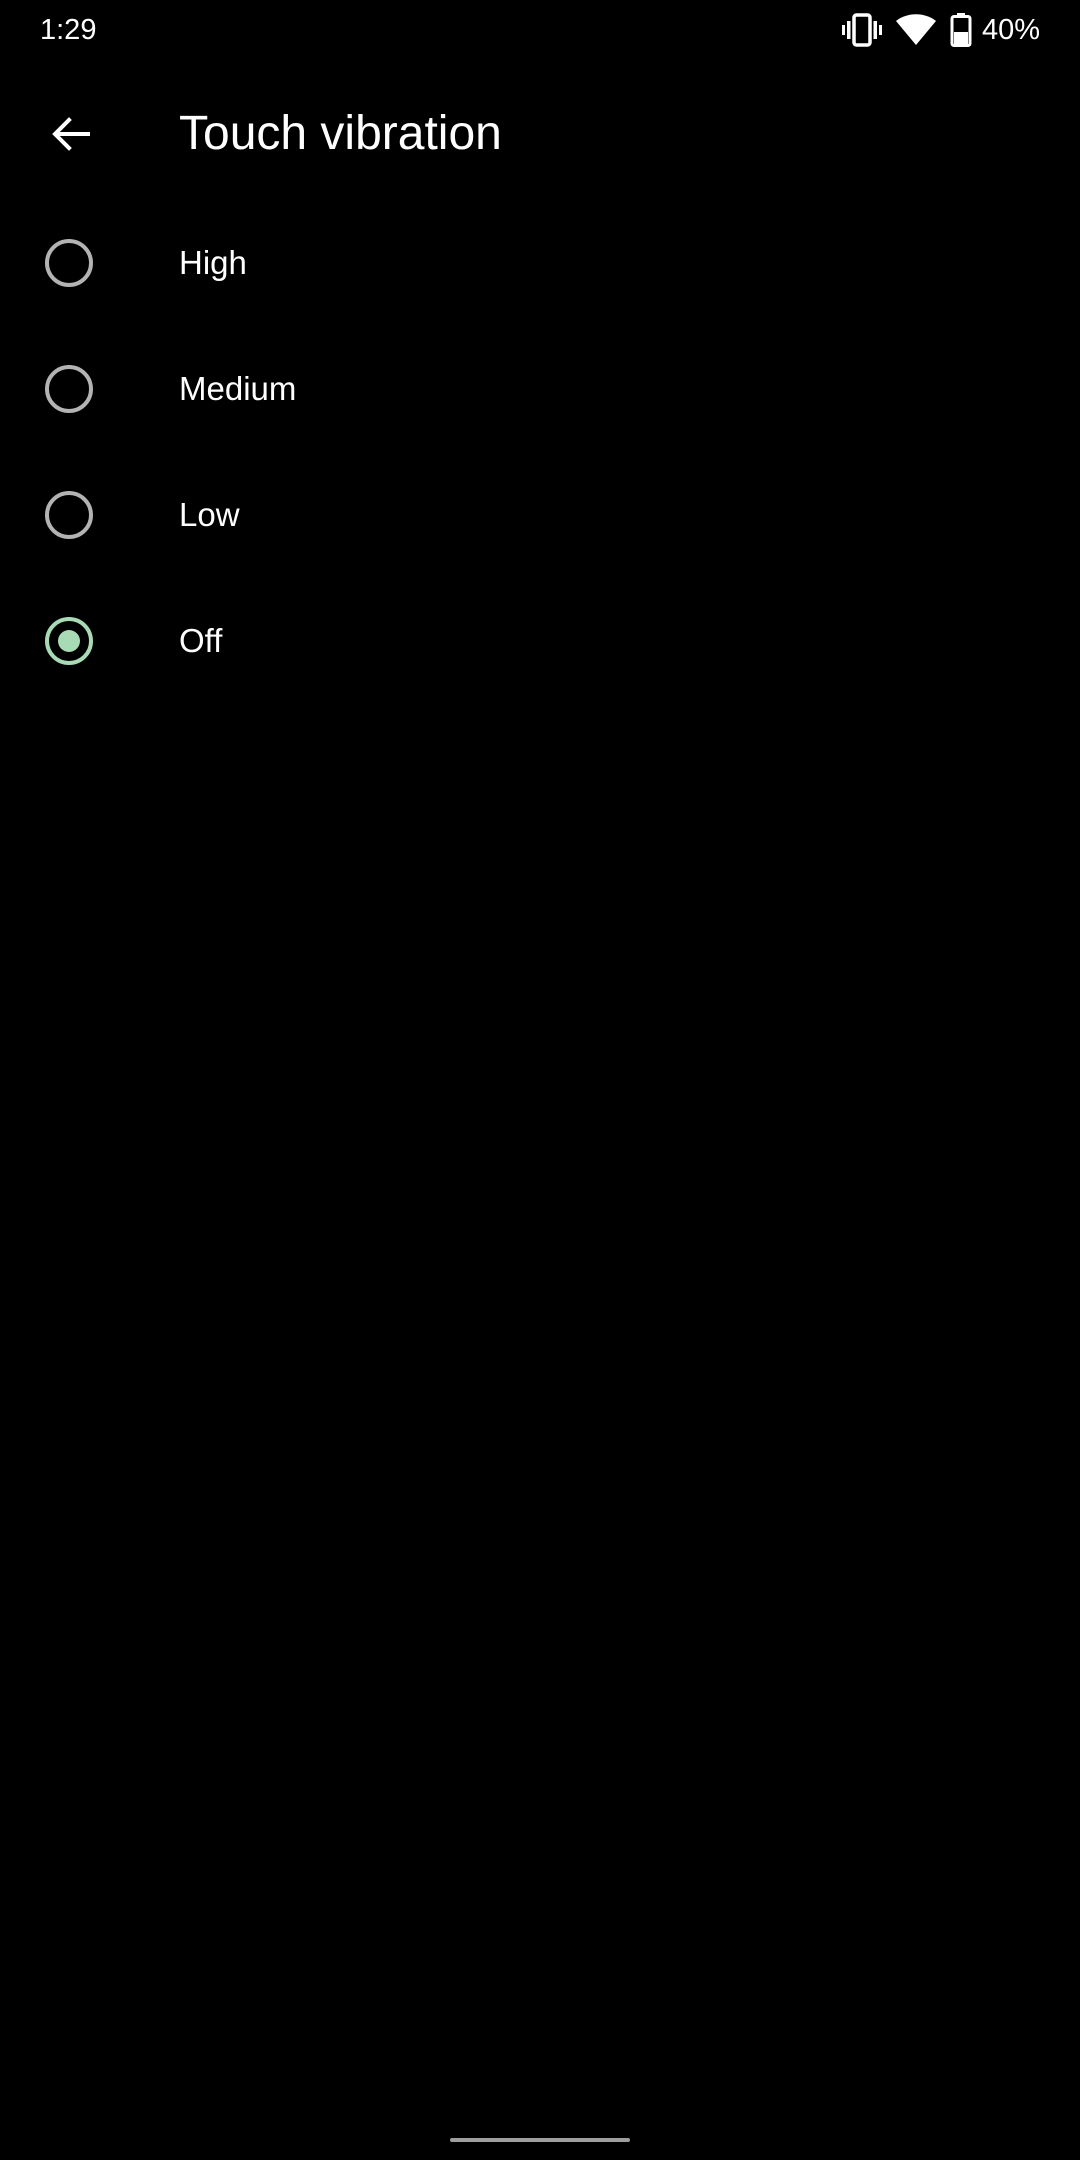  What do you see at coordinates (238, 388) in the screenshot?
I see `option-label: Medium` at bounding box center [238, 388].